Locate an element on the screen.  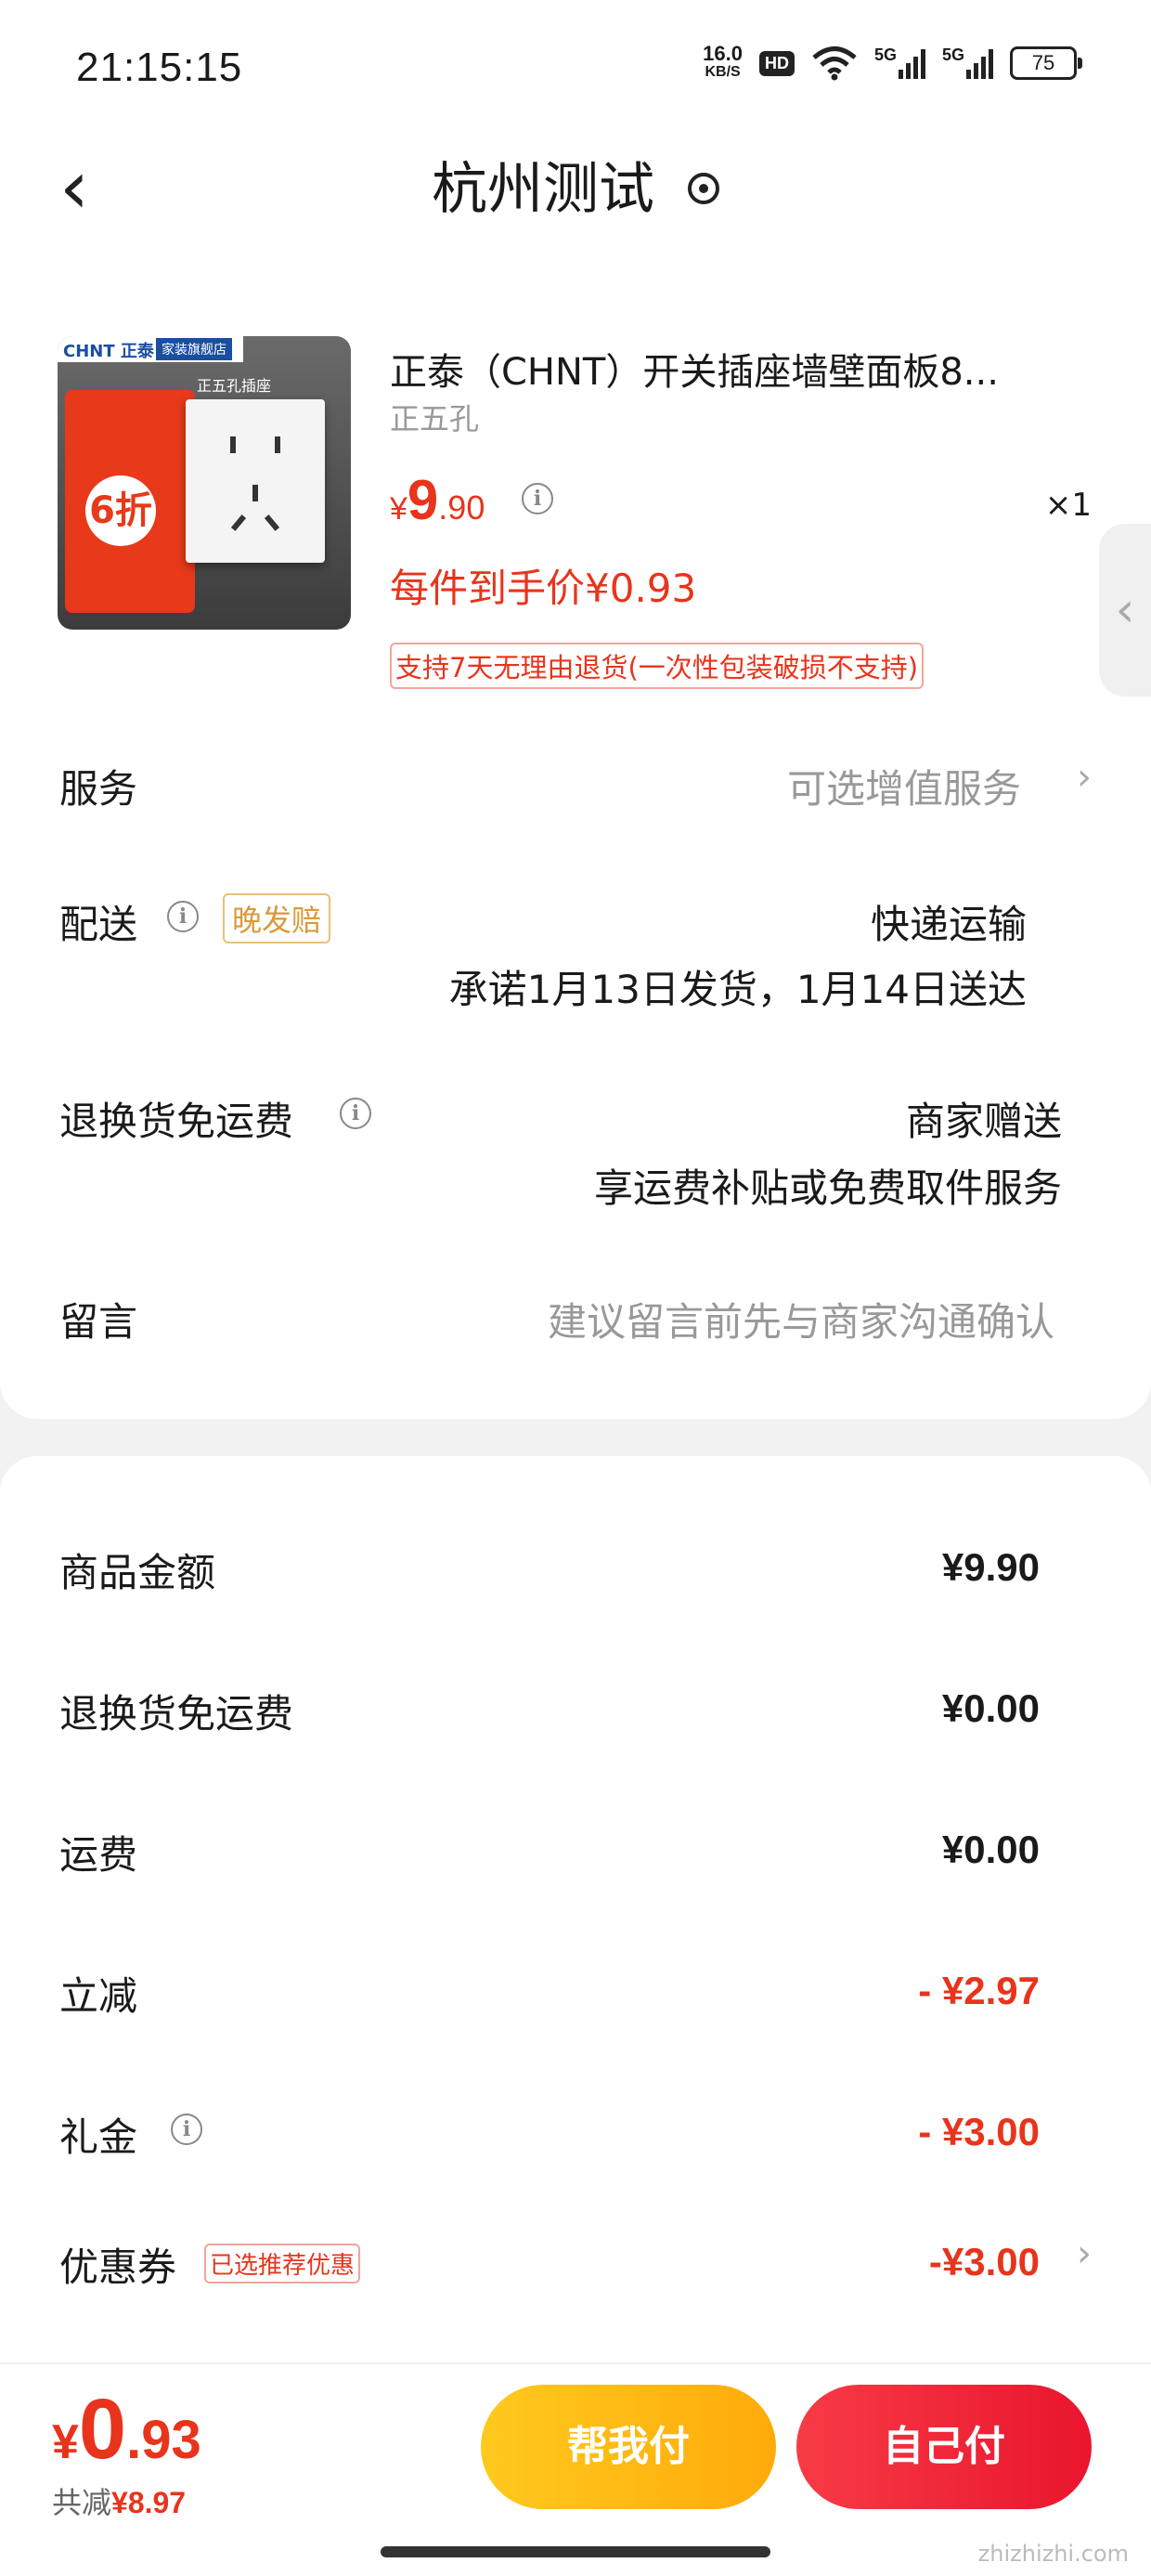
socket-panel-image is located at coordinates (256, 481).